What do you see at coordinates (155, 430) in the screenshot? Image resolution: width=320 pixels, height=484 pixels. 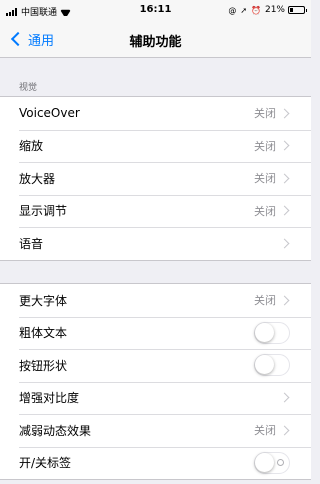 I see `row-reduce-motion: 减弱动态效果 关闭` at bounding box center [155, 430].